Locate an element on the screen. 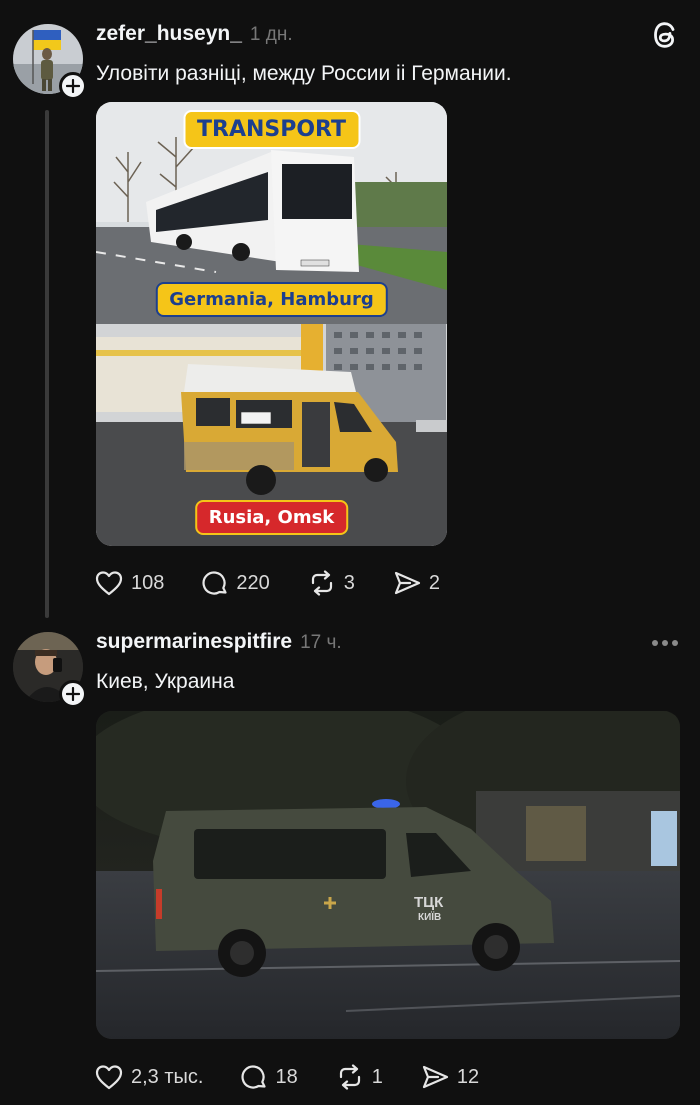 The image size is (700, 1105). comment-button: 18 is located at coordinates (269, 1077).